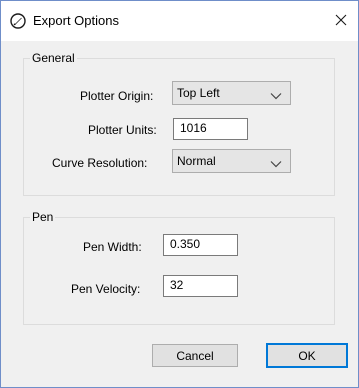 The width and height of the screenshot is (359, 388). I want to click on pen-nib-icon, so click(18, 21).